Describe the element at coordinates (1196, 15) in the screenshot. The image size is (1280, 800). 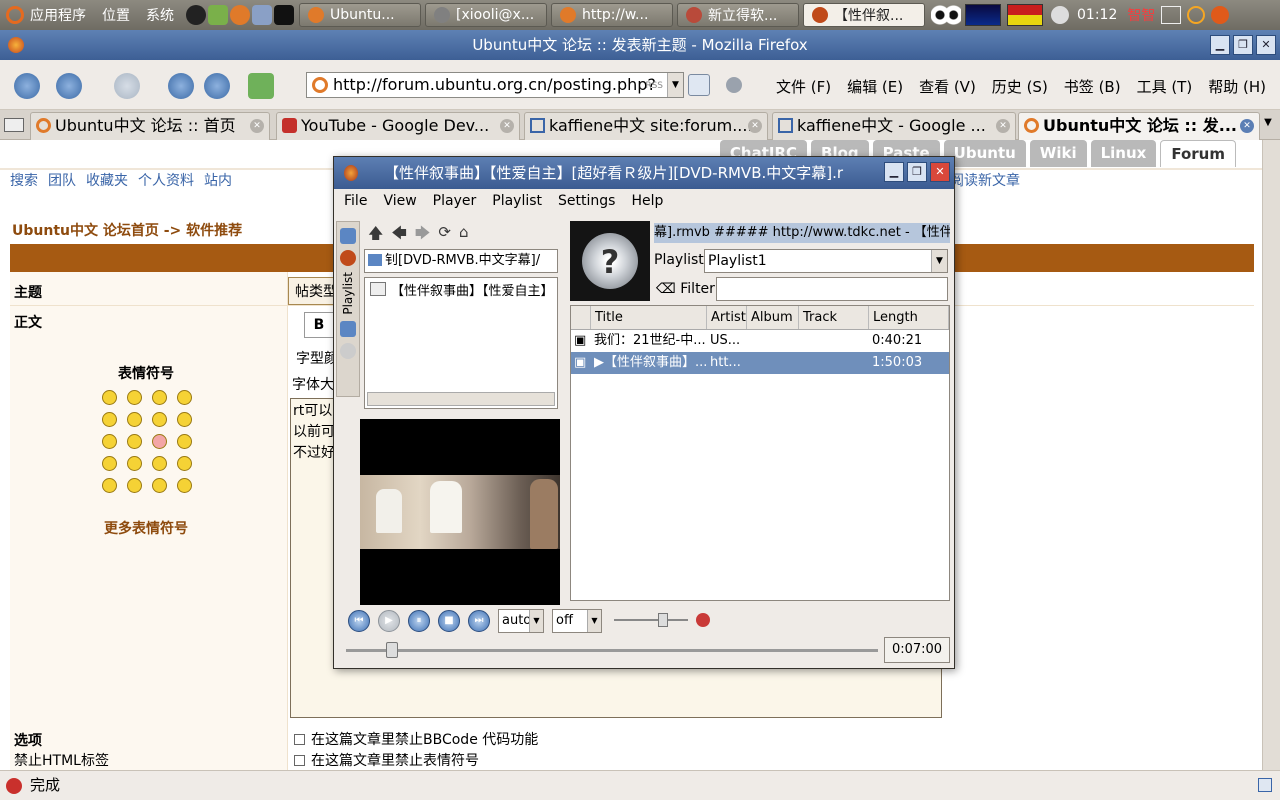
I see `power-icon` at that location.